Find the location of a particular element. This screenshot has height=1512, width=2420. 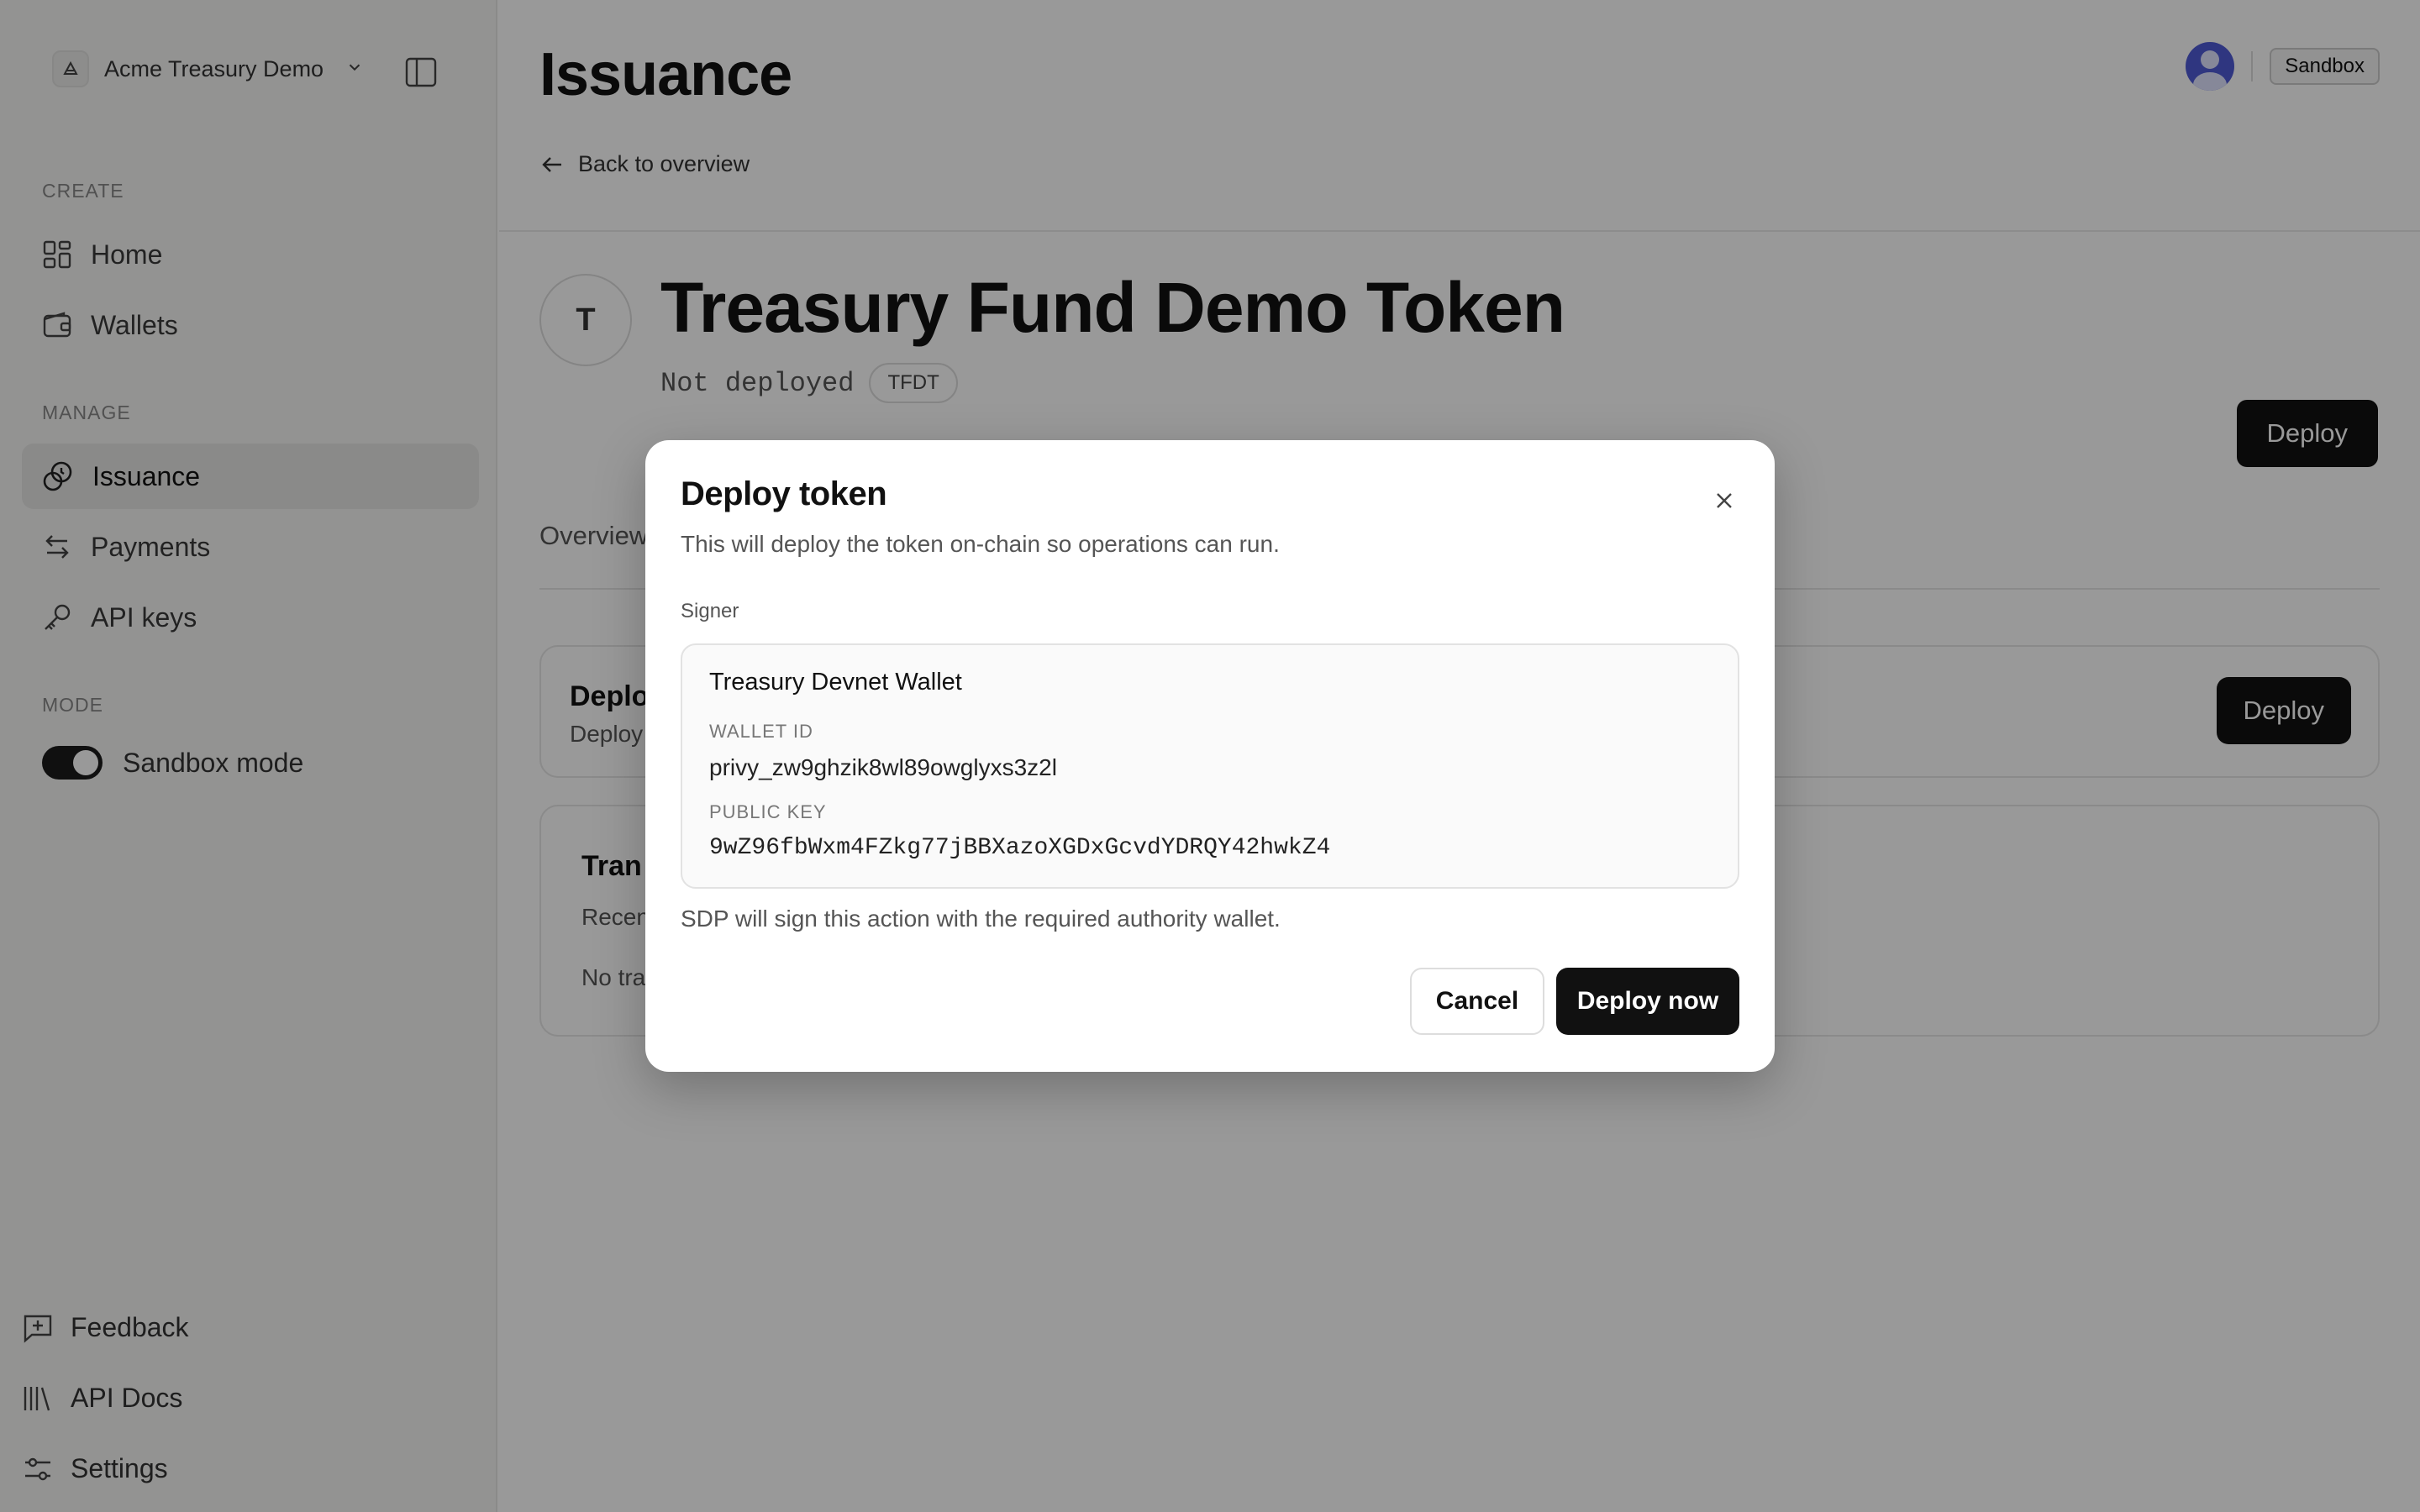

wallet-name: Treasury Devnet Wallet is located at coordinates (835, 682).